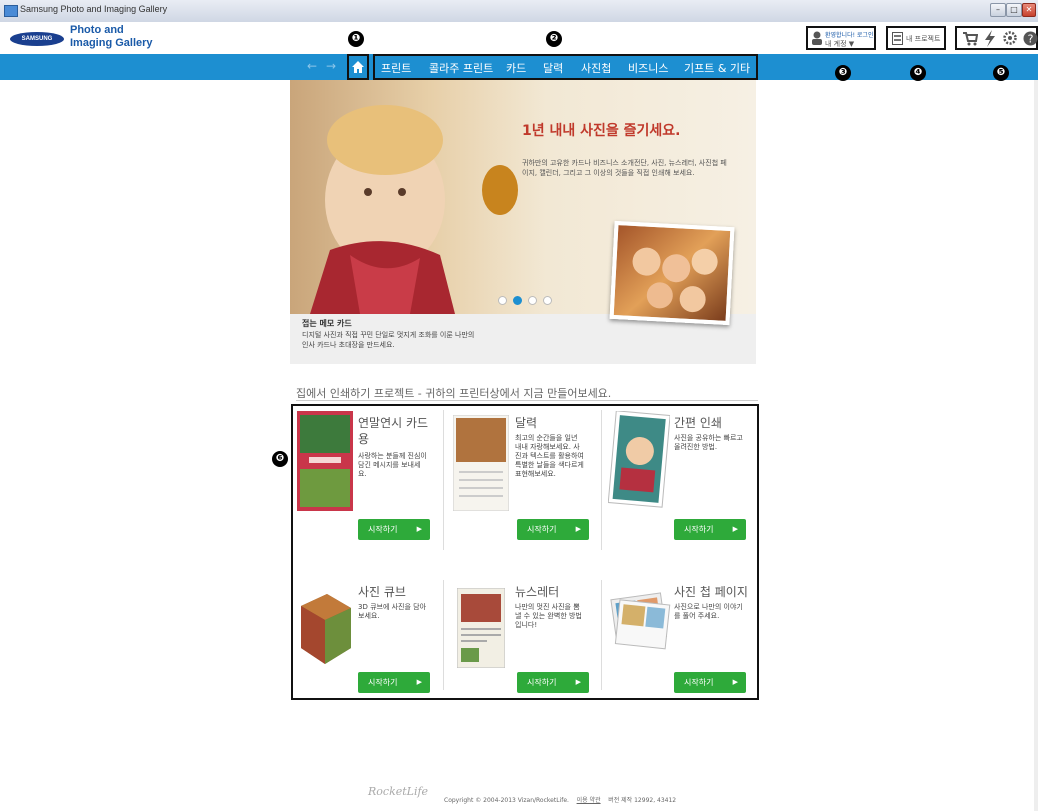 The image size is (1038, 811). I want to click on window-title: Samsung Photo and Imaging Gallery, so click(94, 9).